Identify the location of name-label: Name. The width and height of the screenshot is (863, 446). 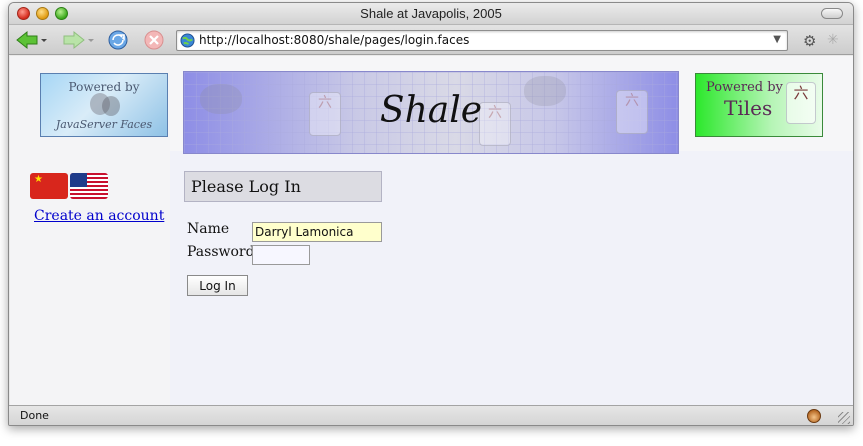
(208, 229).